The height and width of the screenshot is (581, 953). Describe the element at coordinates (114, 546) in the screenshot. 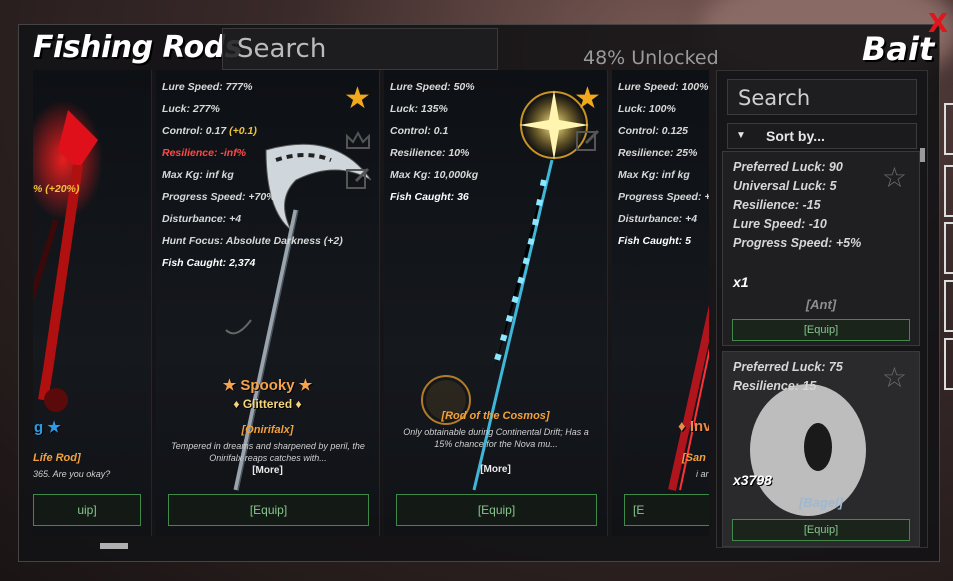

I see `horizontal-scrollbar` at that location.